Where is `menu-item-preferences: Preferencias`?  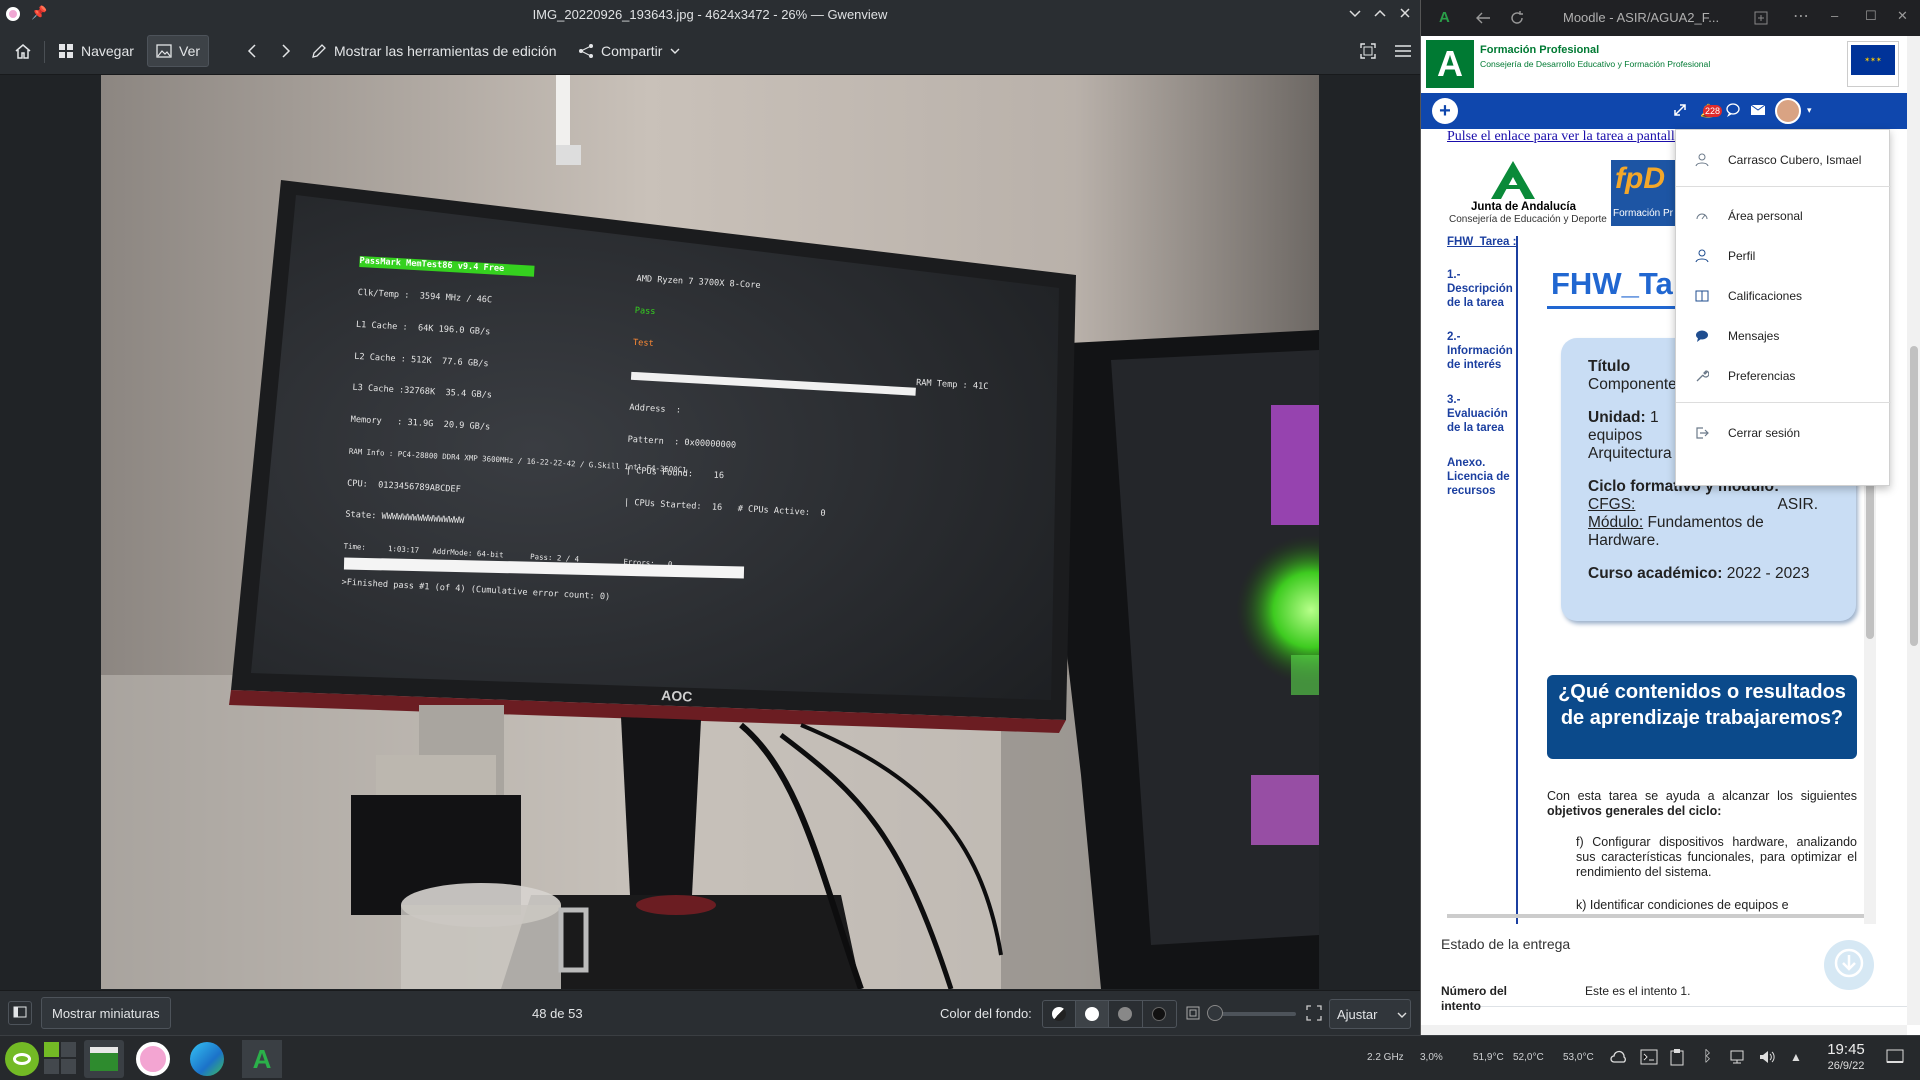 menu-item-preferences: Preferencias is located at coordinates (1783, 376).